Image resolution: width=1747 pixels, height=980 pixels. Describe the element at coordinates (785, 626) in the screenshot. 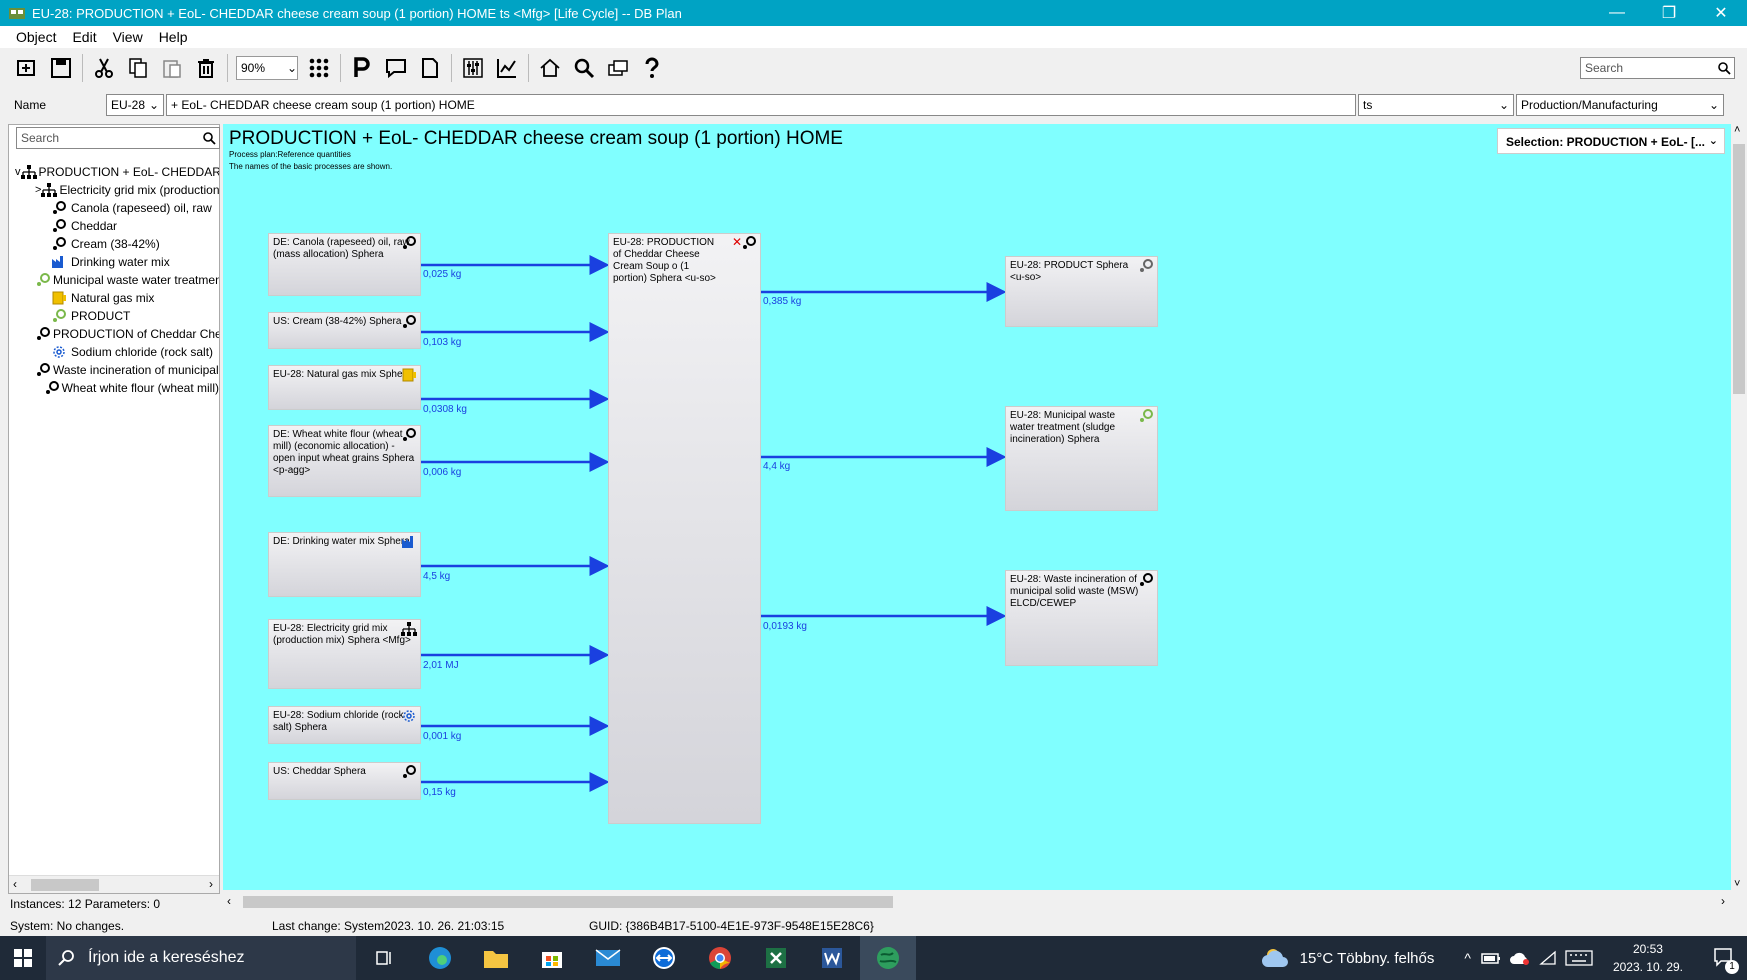

I see `flow-label-incineration: 0,0193 kg` at that location.